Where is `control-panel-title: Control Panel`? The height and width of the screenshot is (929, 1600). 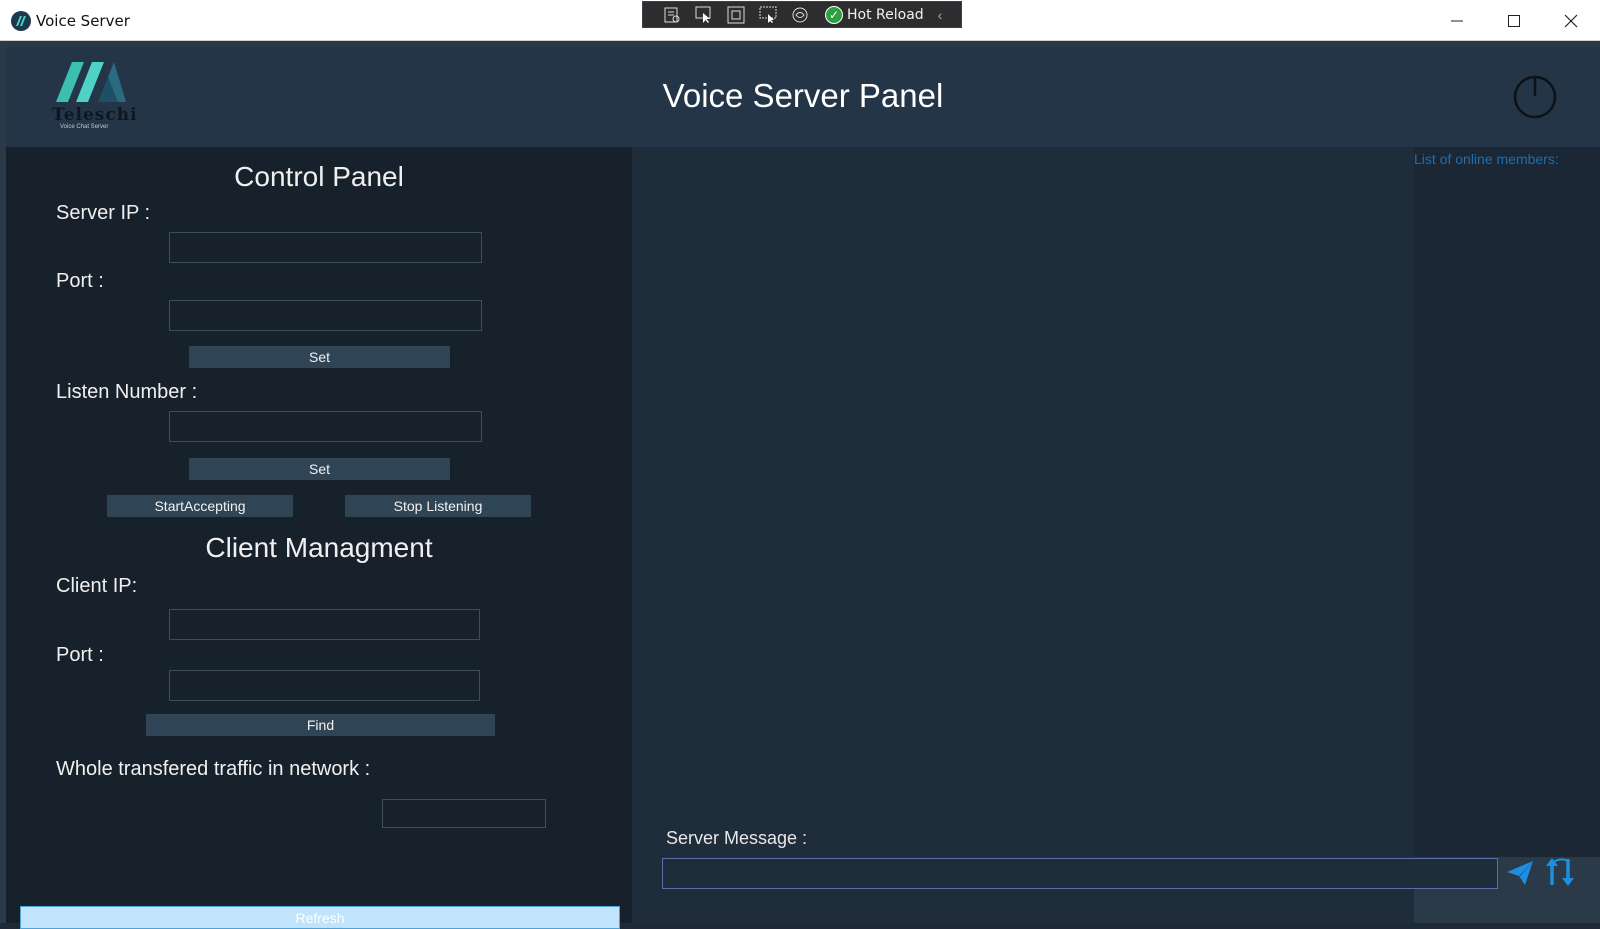
control-panel-title: Control Panel is located at coordinates (319, 176).